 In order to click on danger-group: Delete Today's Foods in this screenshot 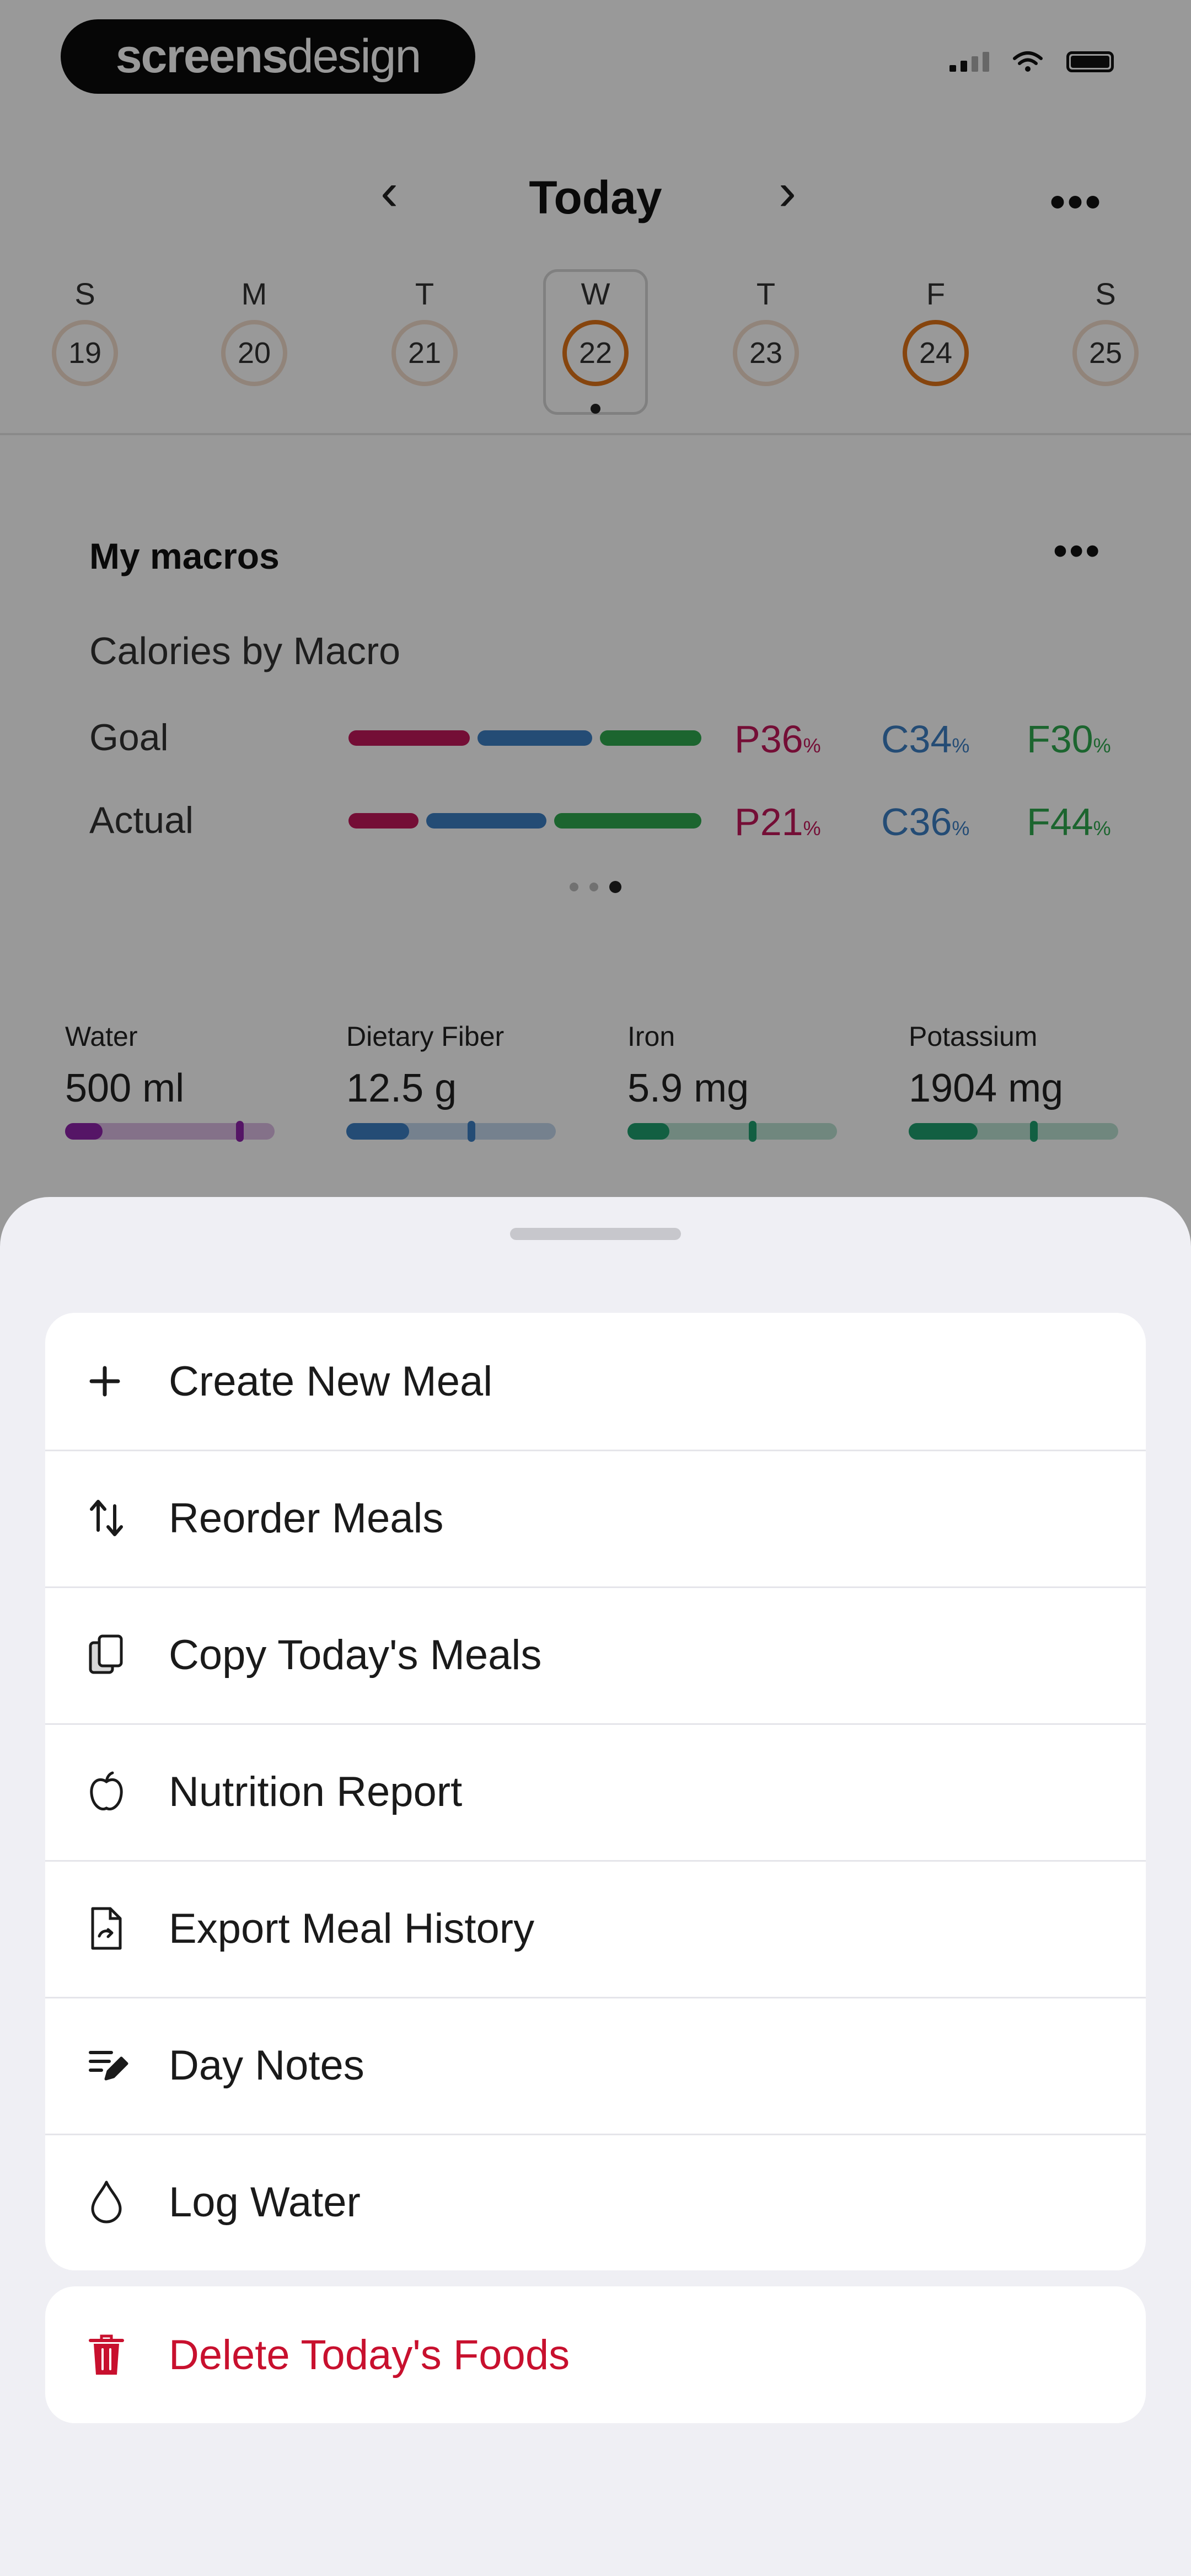, I will do `click(595, 2354)`.